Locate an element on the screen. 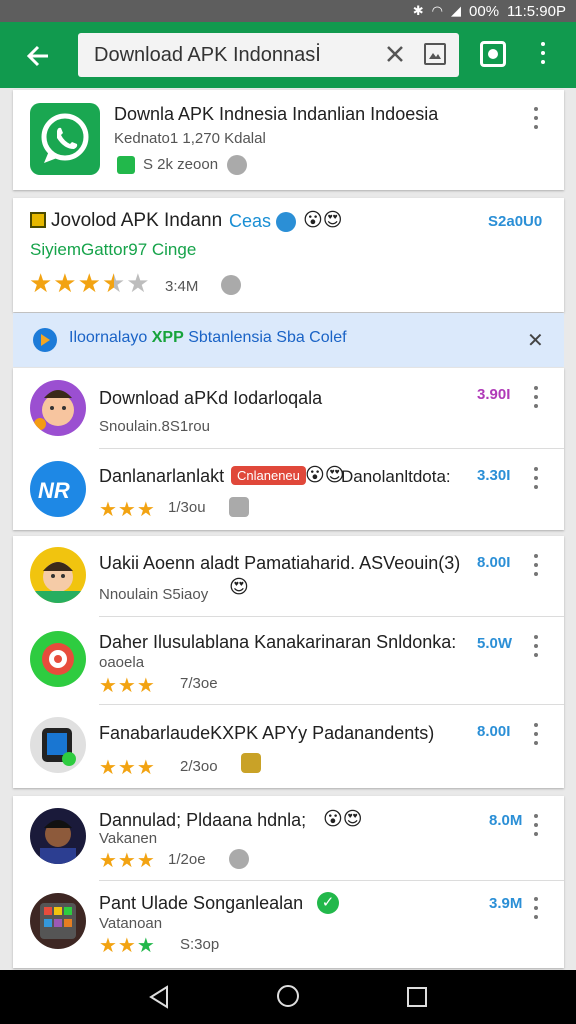 This screenshot has width=576, height=1024. image-search-icon is located at coordinates (435, 54).